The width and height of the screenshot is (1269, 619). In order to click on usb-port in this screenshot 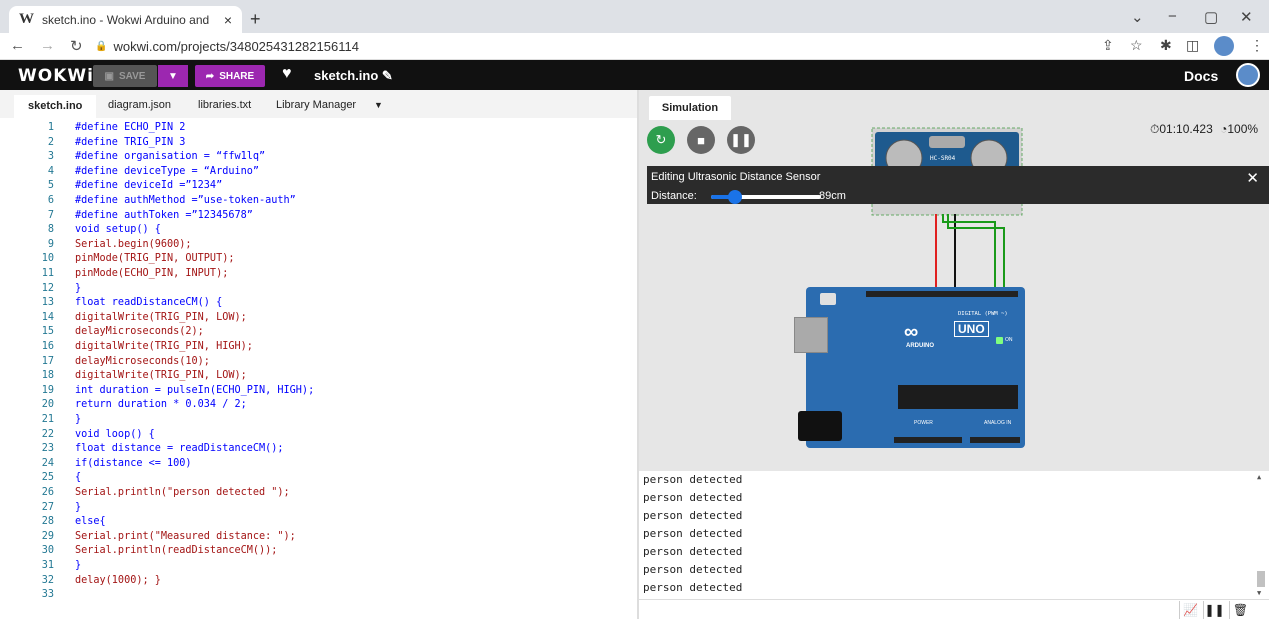, I will do `click(811, 335)`.